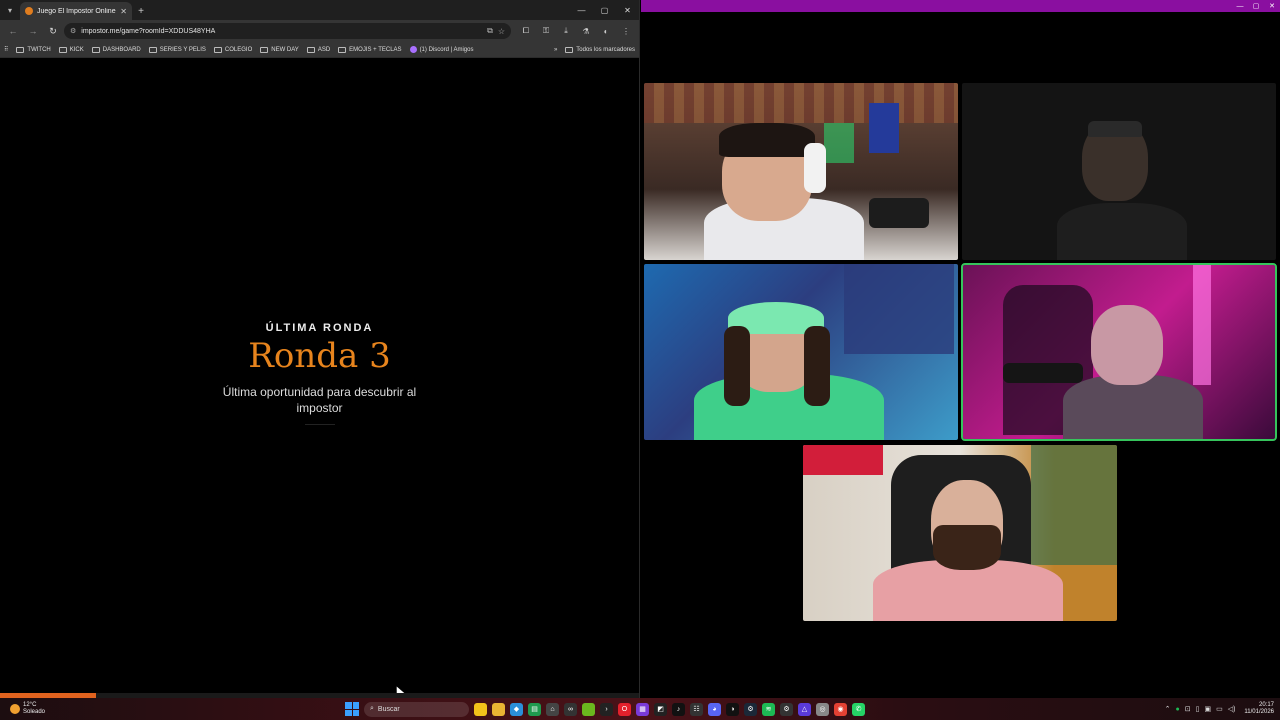 The height and width of the screenshot is (720, 1280). What do you see at coordinates (416, 709) in the screenshot?
I see `taskbar-search: ⌕ Buscar` at bounding box center [416, 709].